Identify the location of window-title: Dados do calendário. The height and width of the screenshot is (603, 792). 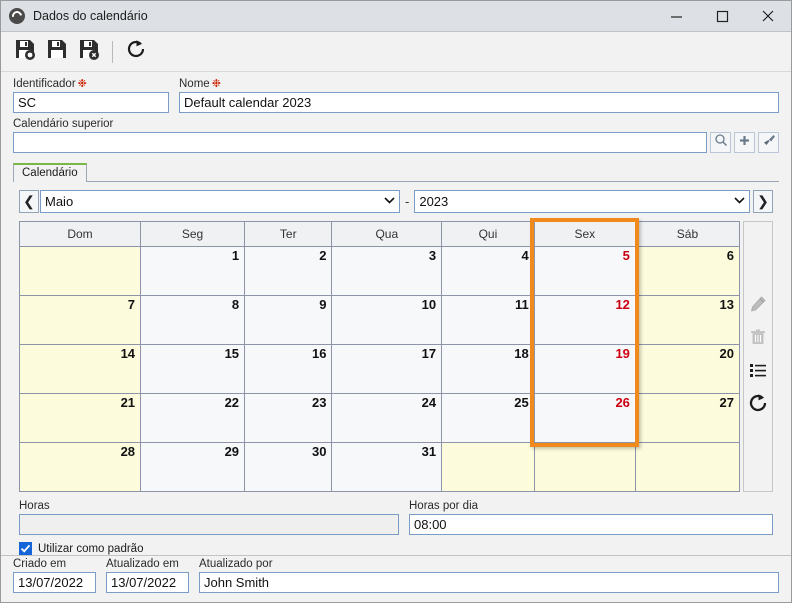
(90, 16).